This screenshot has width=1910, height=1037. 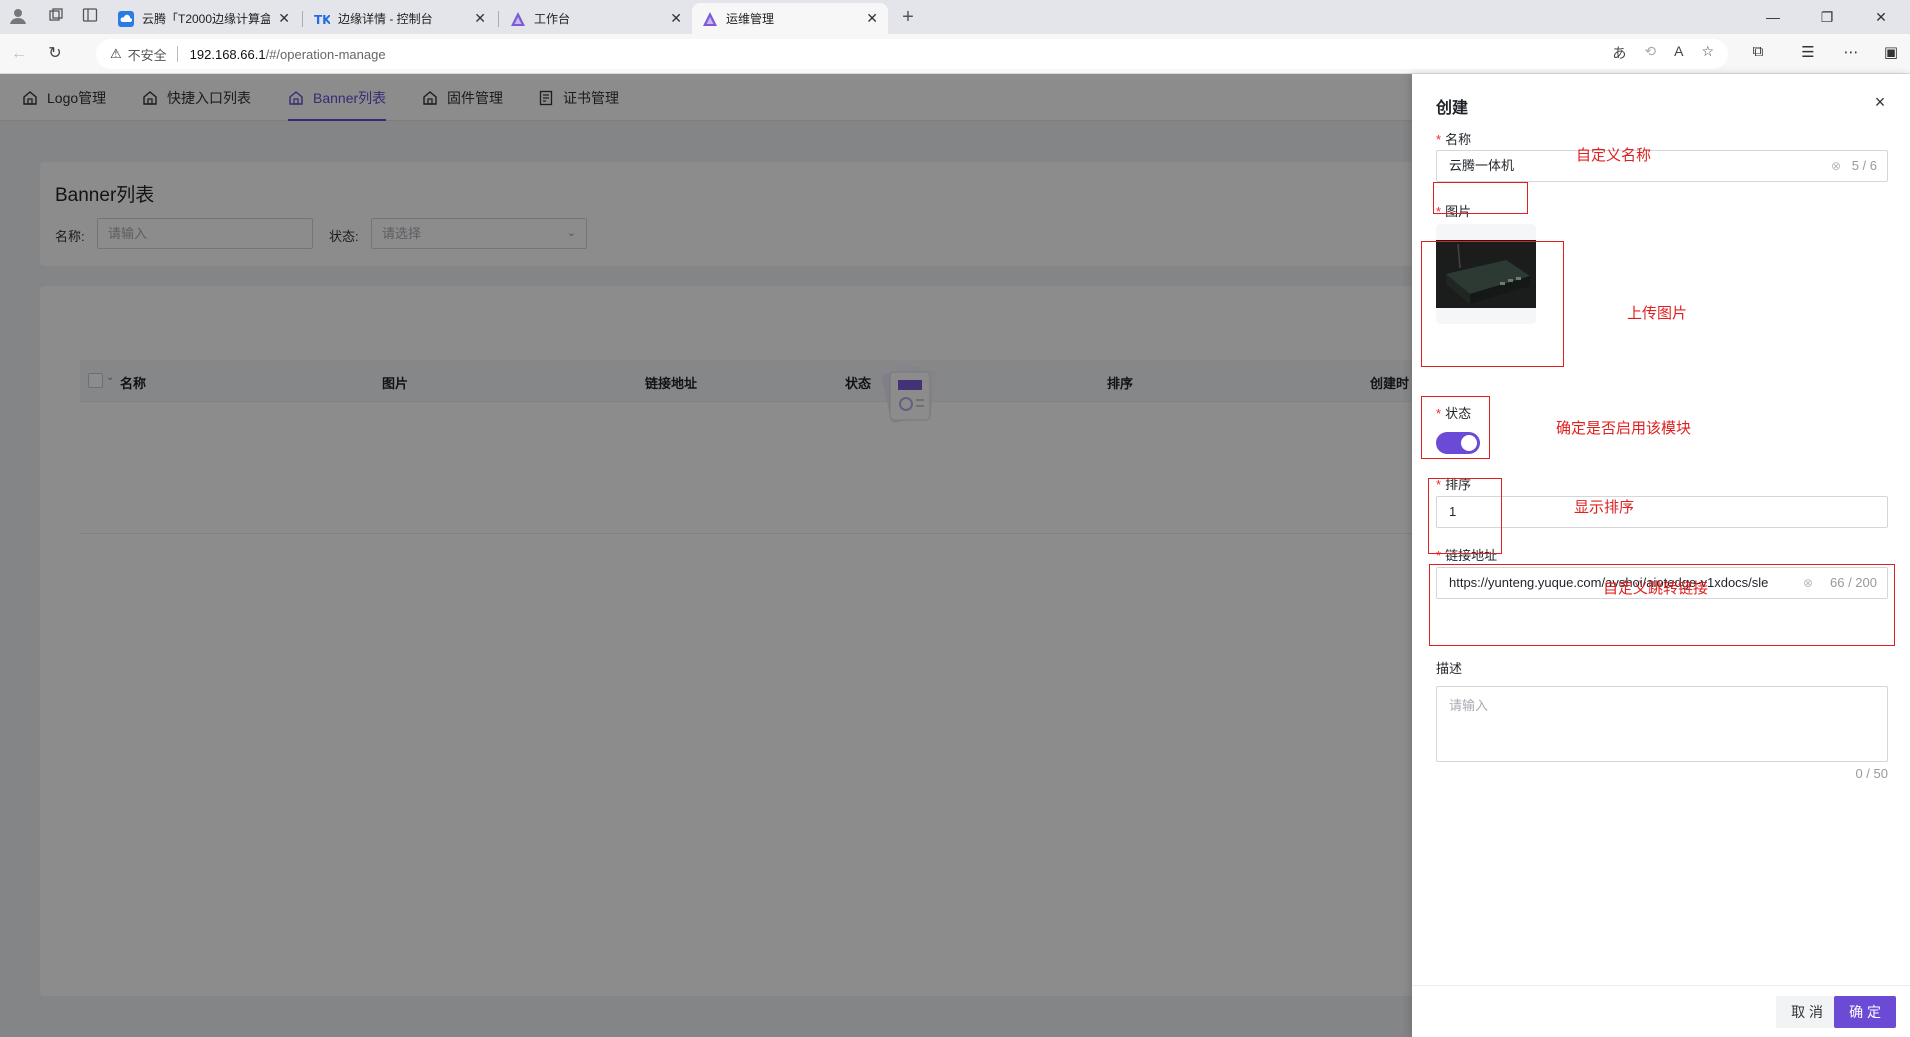 What do you see at coordinates (19, 54) in the screenshot?
I see `back-icon: ←` at bounding box center [19, 54].